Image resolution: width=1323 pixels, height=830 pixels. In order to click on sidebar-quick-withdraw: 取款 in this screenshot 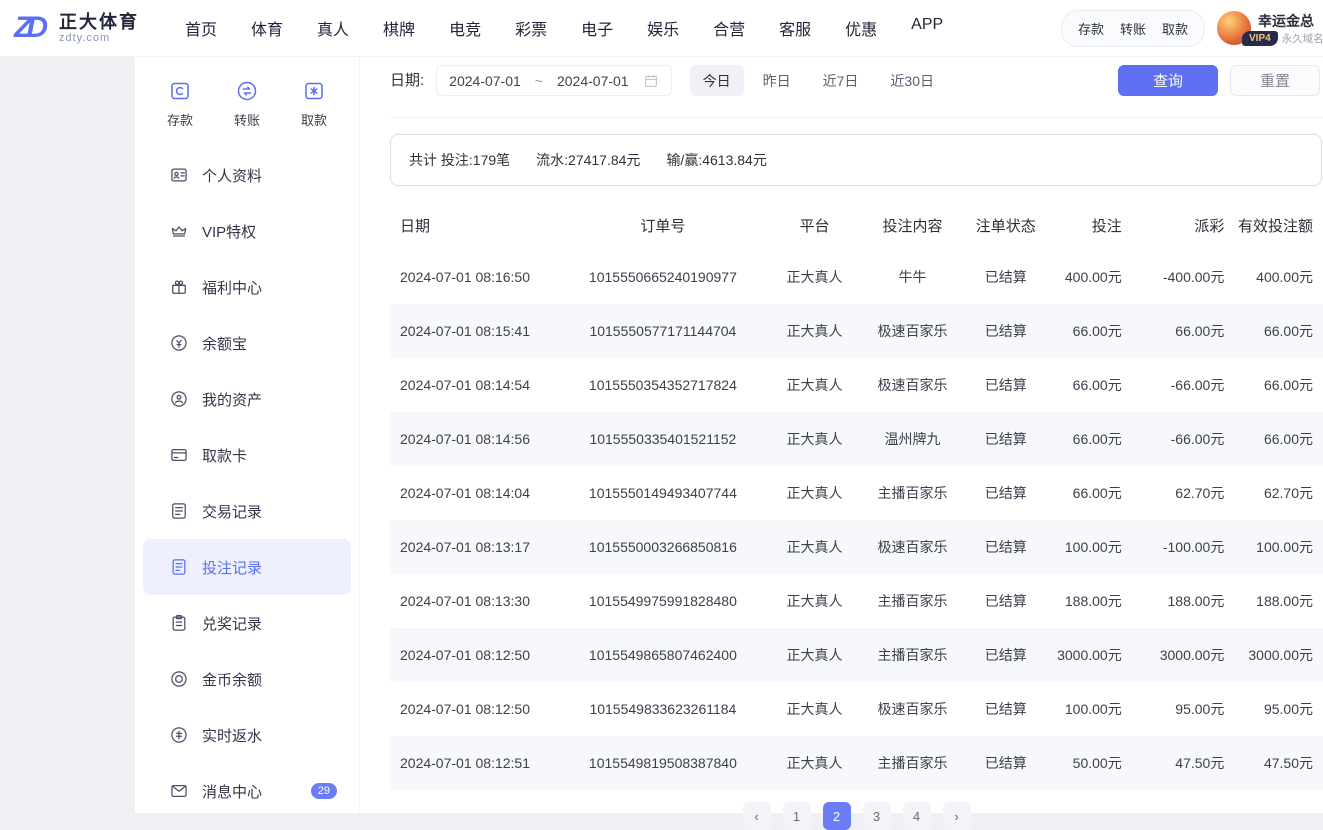, I will do `click(314, 104)`.